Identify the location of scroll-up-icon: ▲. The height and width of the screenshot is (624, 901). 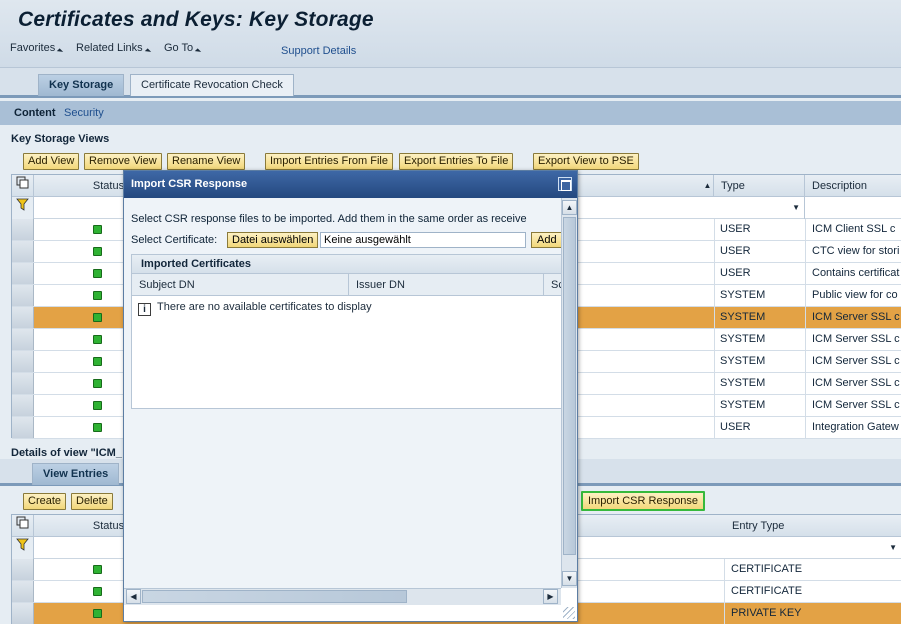
(569, 207).